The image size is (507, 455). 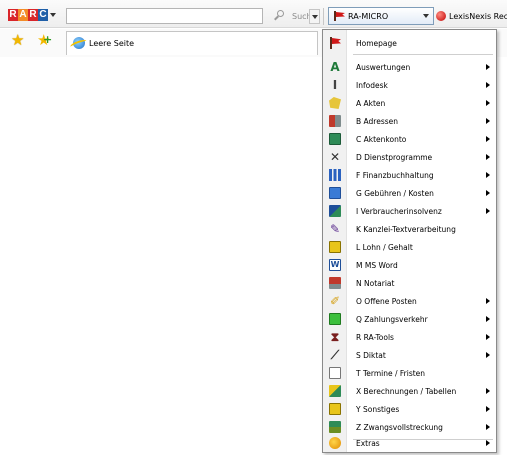 What do you see at coordinates (164, 16) in the screenshot?
I see `toolbar-input` at bounding box center [164, 16].